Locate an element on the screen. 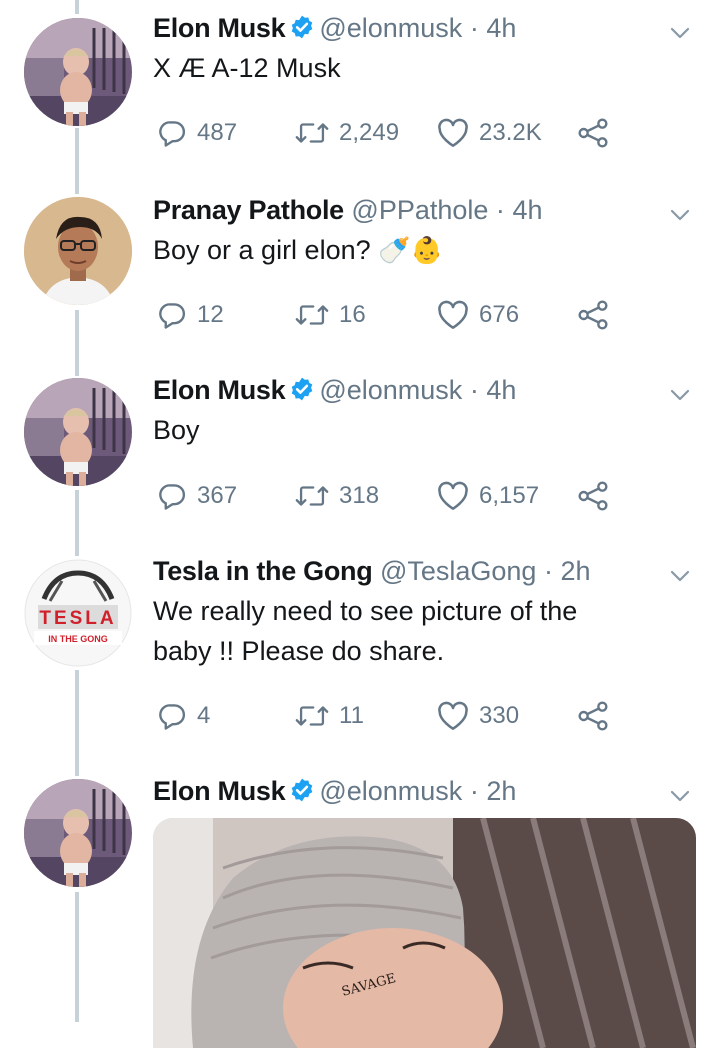 This screenshot has height=1048, width=720. reply-button: 367 is located at coordinates (197, 496).